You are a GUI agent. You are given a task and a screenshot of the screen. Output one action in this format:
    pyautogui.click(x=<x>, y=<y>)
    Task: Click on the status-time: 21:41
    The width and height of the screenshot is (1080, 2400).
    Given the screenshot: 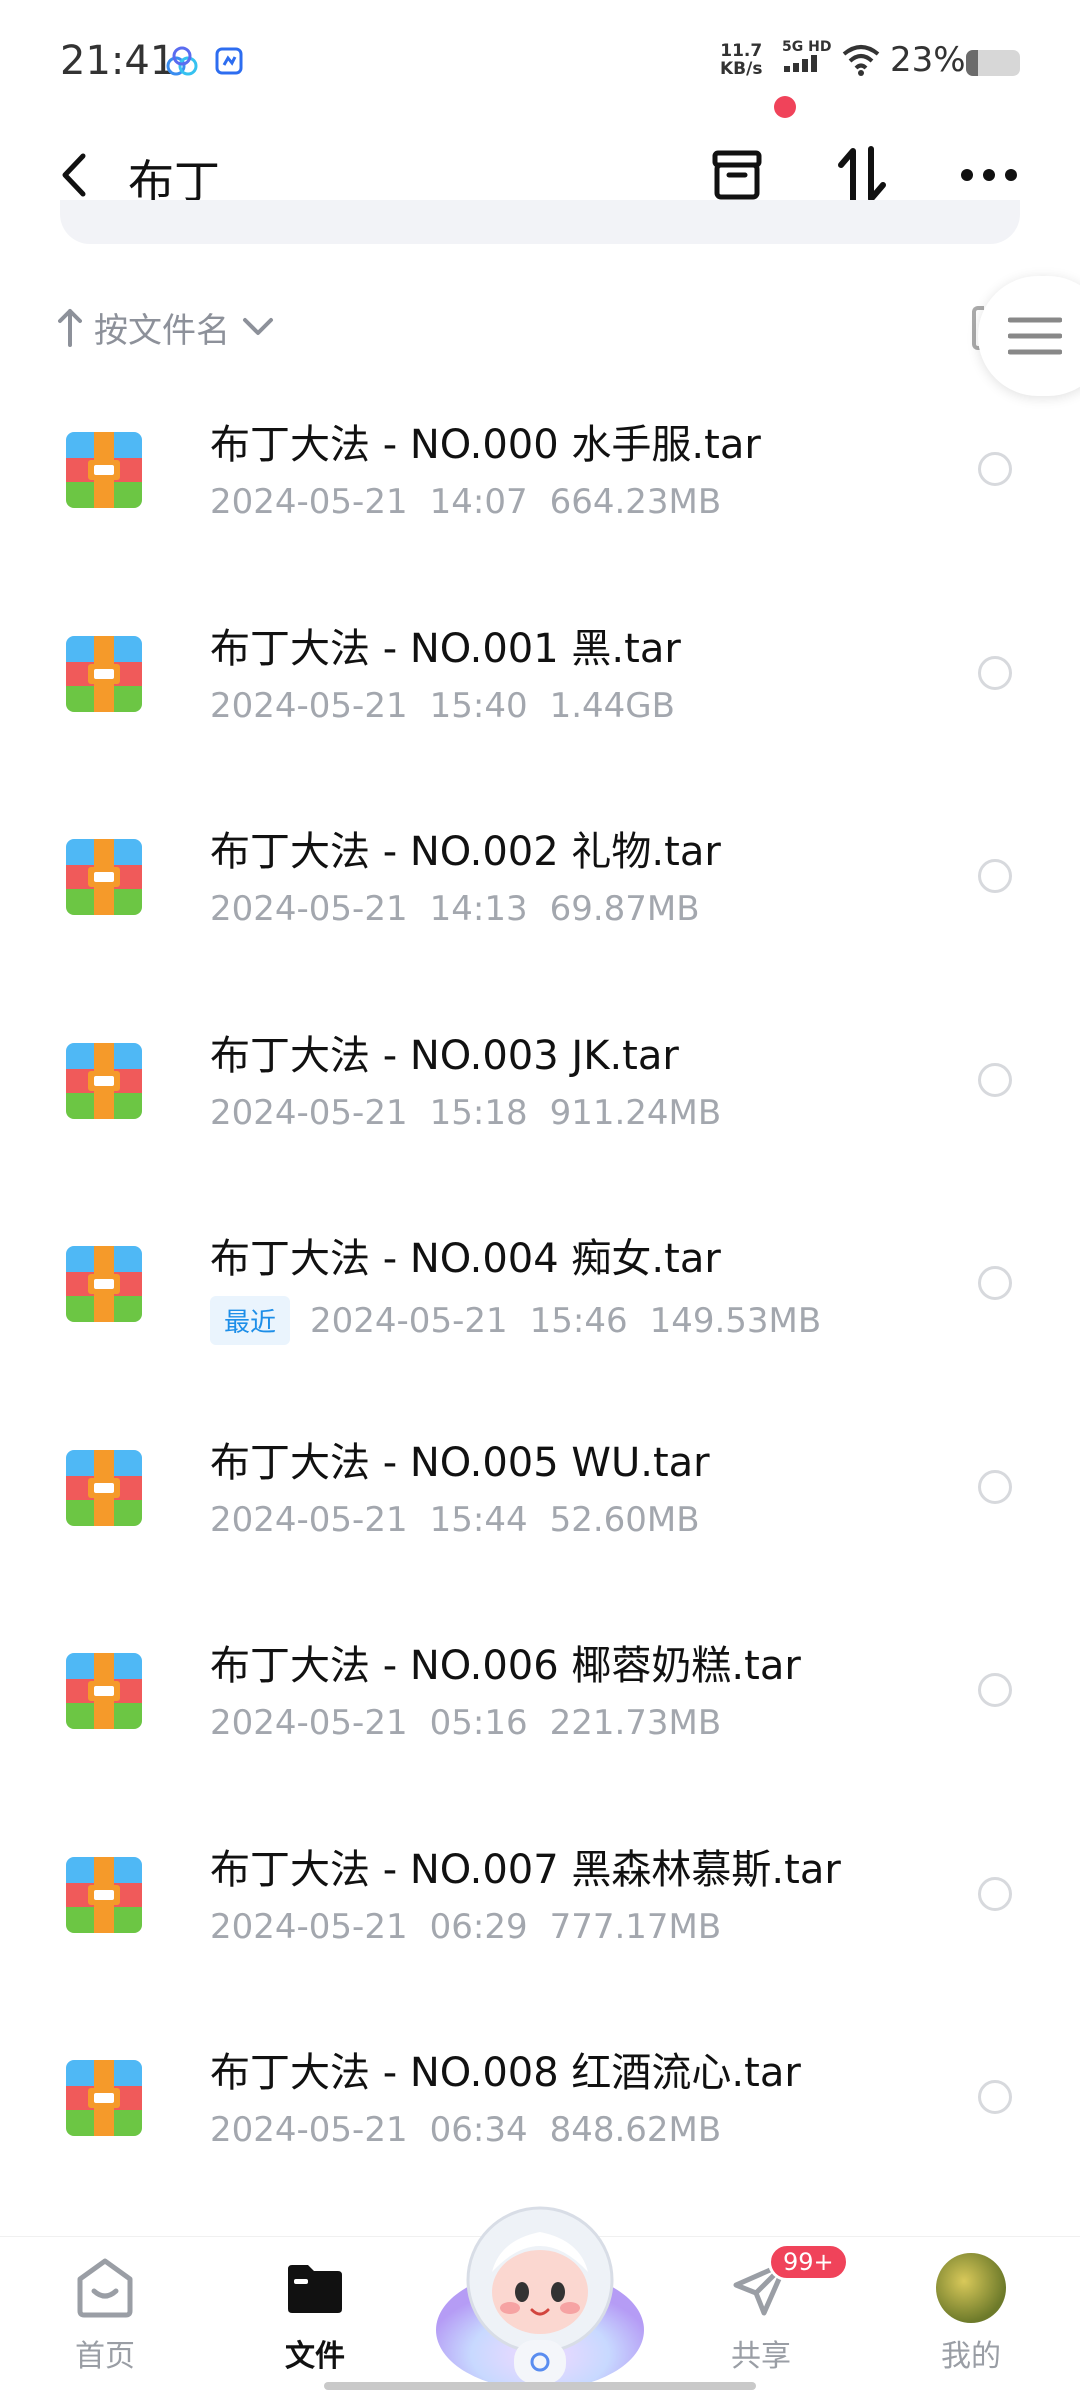 What is the action you would take?
    pyautogui.click(x=118, y=61)
    